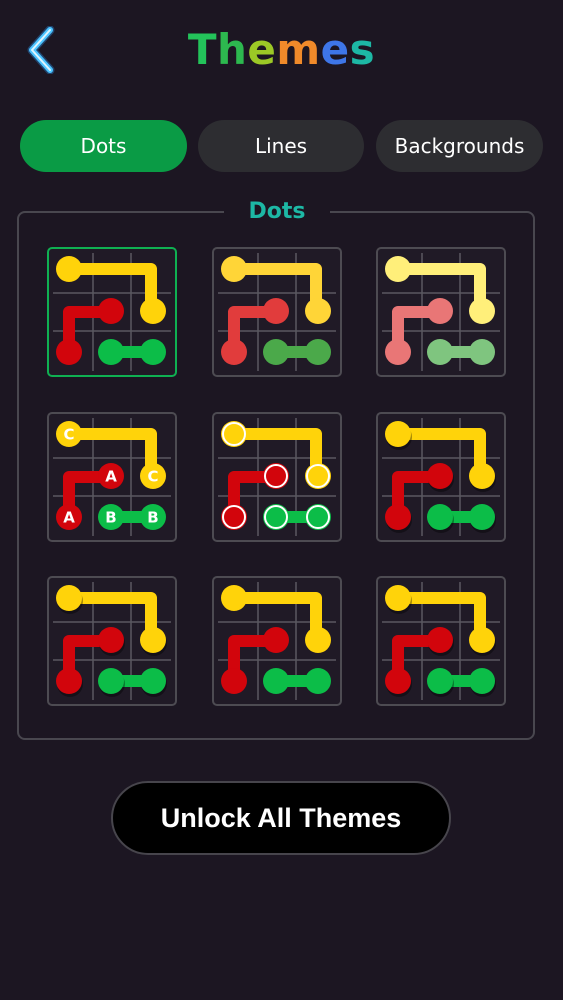 This screenshot has width=563, height=1000. What do you see at coordinates (362, 49) in the screenshot?
I see `title-letter: s` at bounding box center [362, 49].